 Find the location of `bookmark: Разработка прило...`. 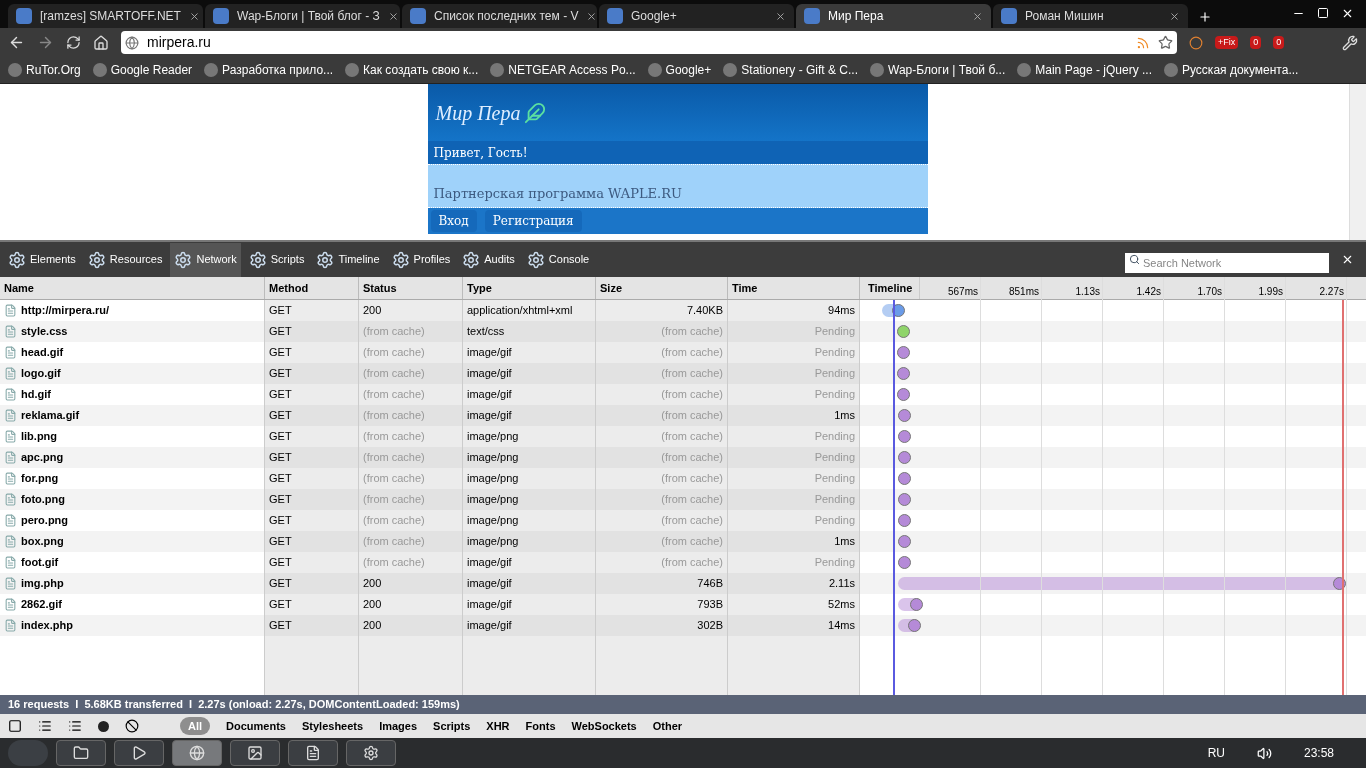

bookmark: Разработка прило... is located at coordinates (269, 70).